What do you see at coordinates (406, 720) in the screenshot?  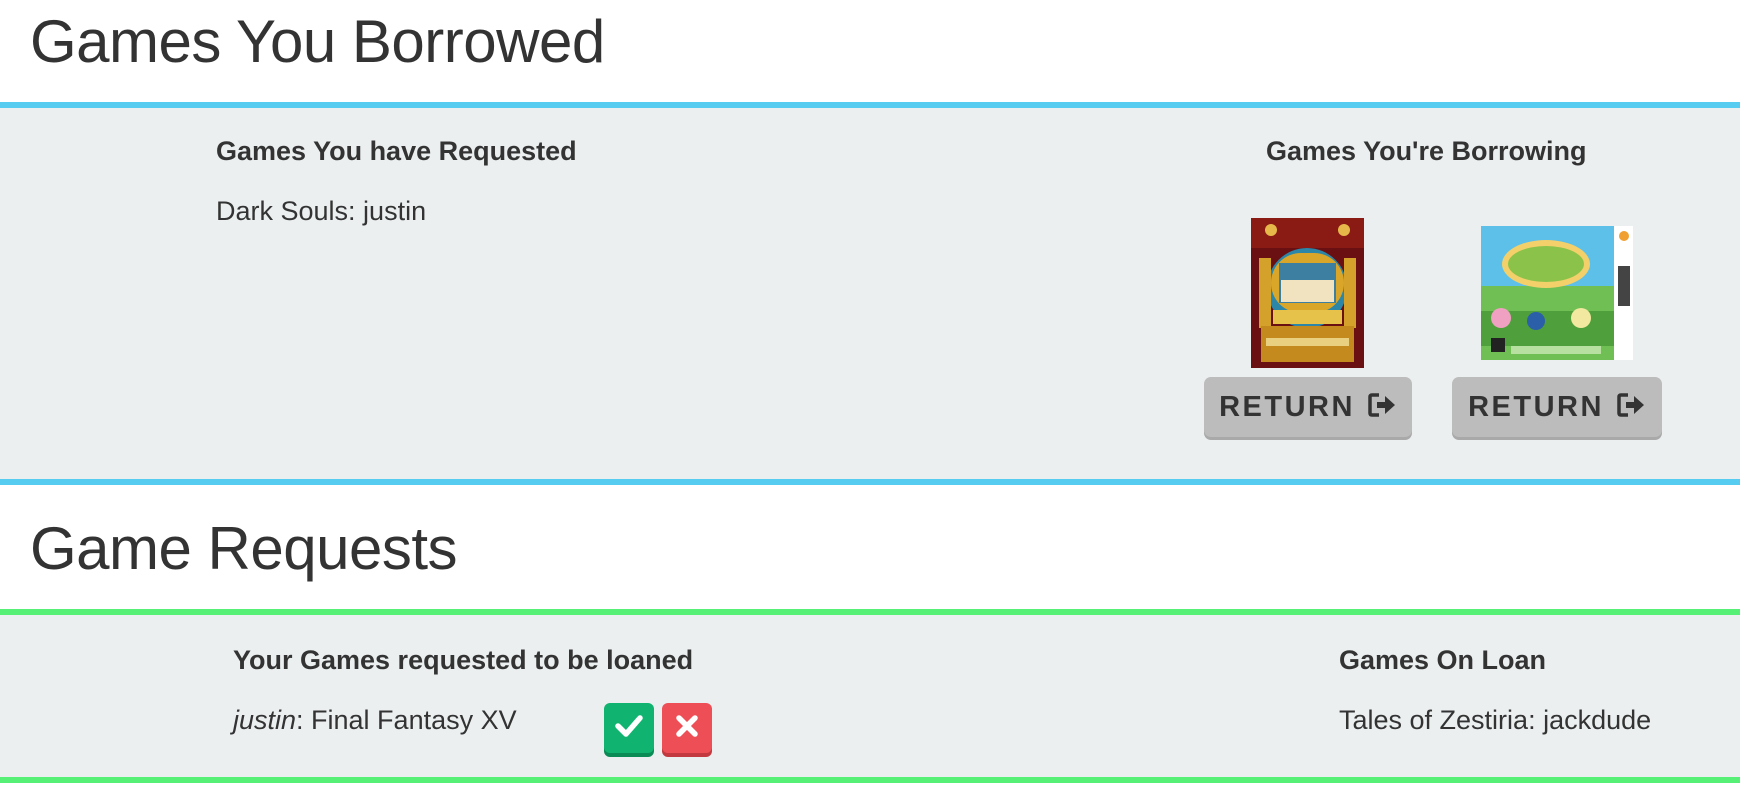 I see `requested-game: : Final Fantasy XV` at bounding box center [406, 720].